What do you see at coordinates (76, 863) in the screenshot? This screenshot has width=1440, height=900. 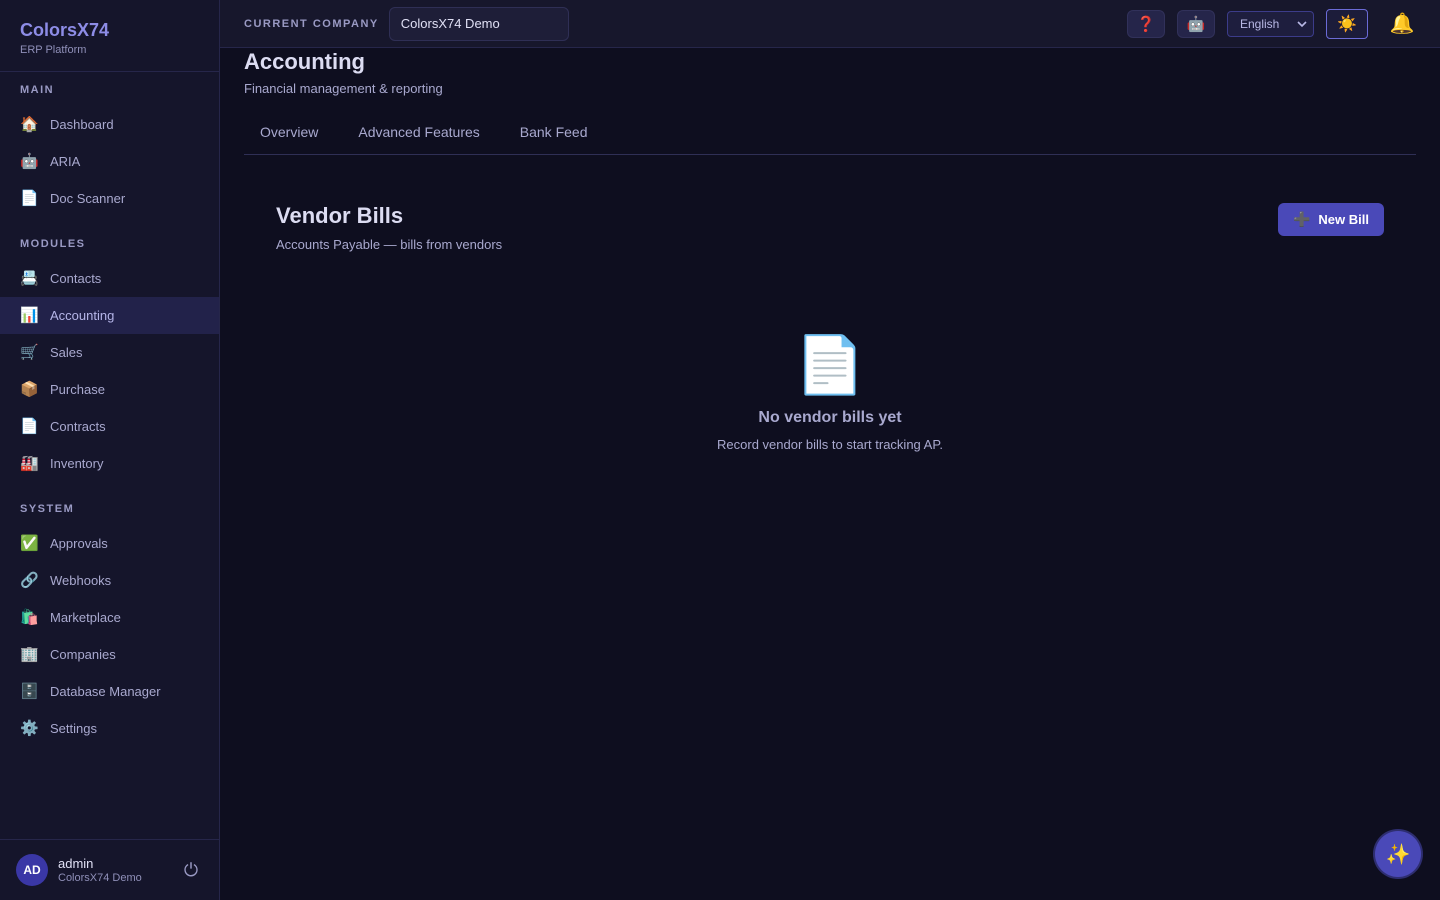 I see `user-name: admin` at bounding box center [76, 863].